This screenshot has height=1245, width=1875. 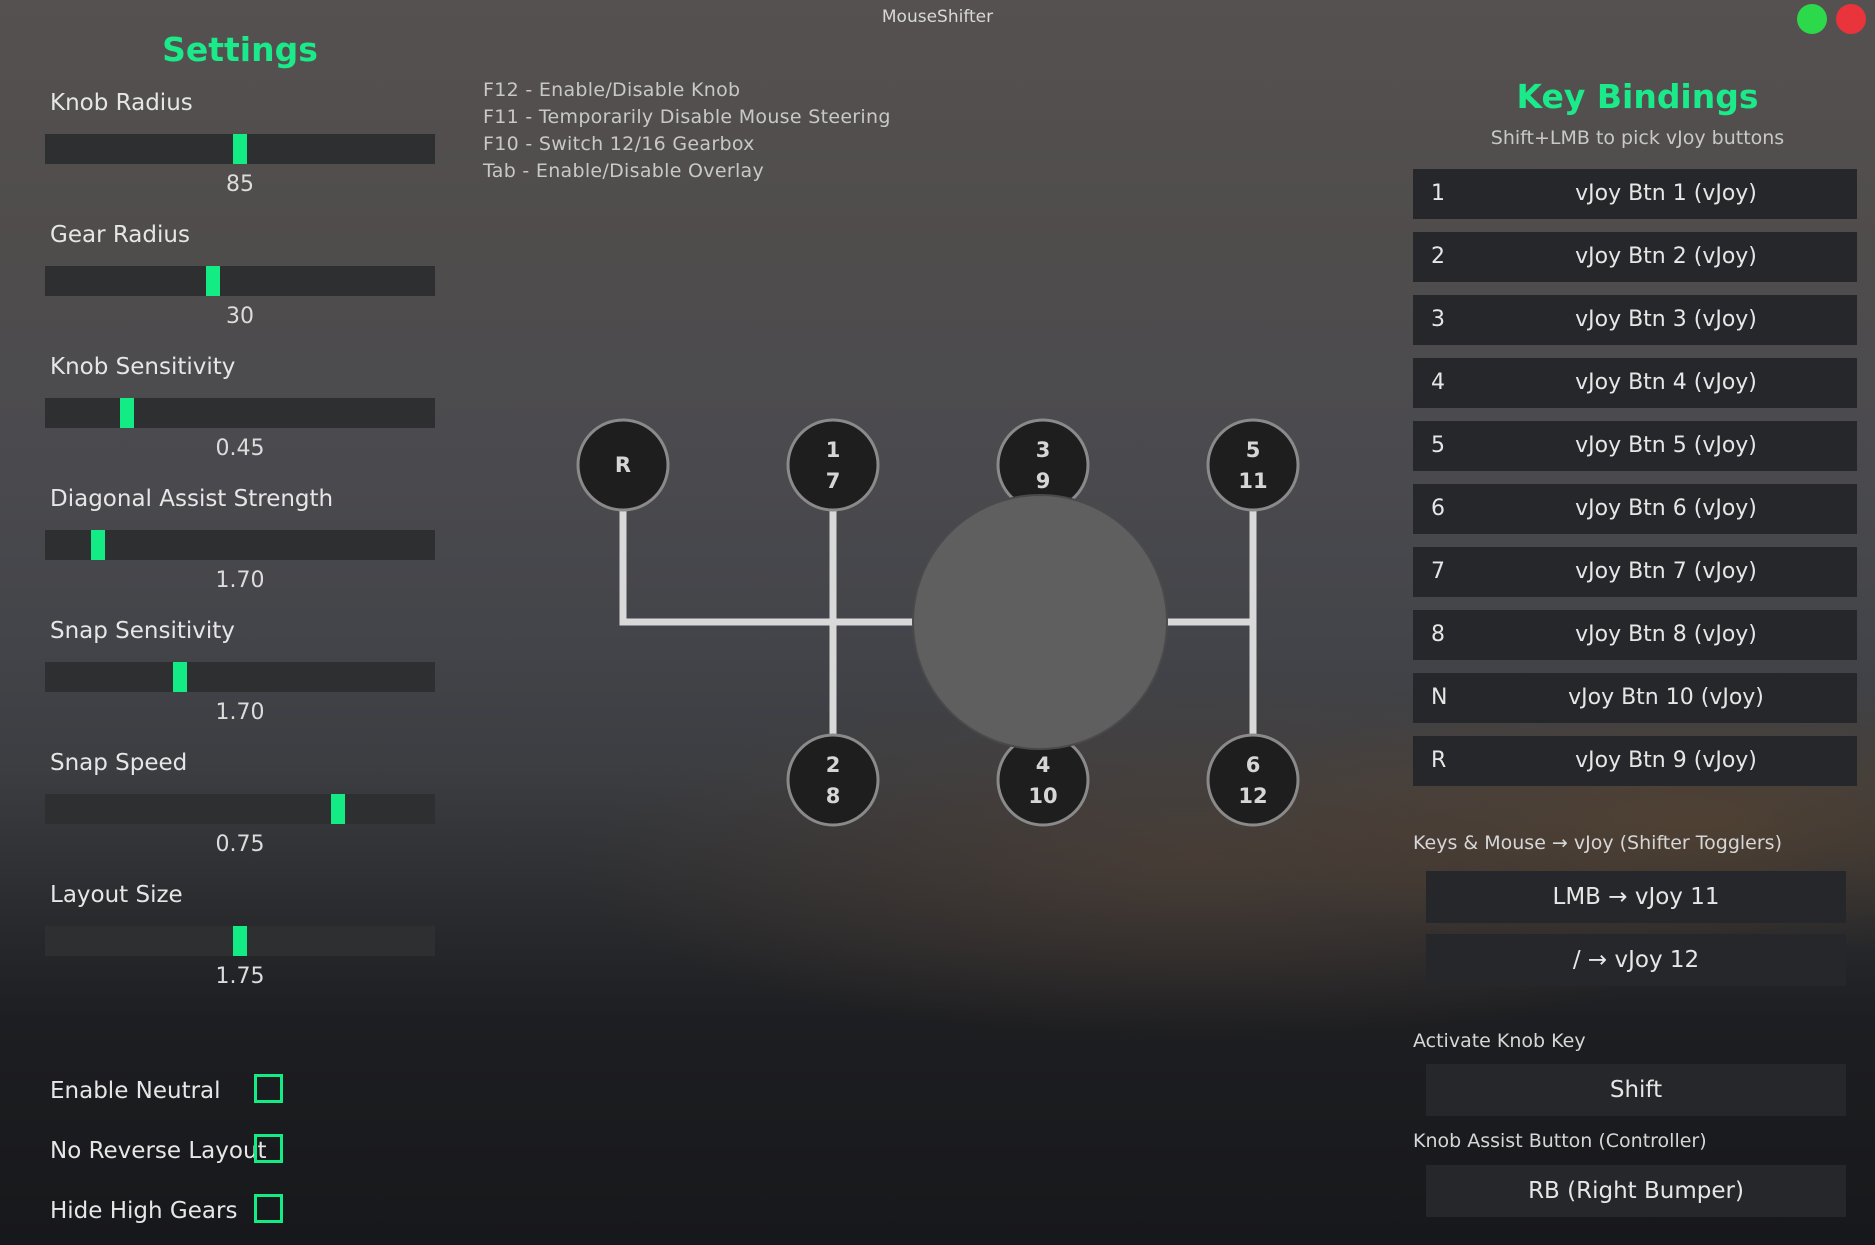 What do you see at coordinates (1636, 1191) in the screenshot?
I see `knob-assist-button: RB (Right Bumper)` at bounding box center [1636, 1191].